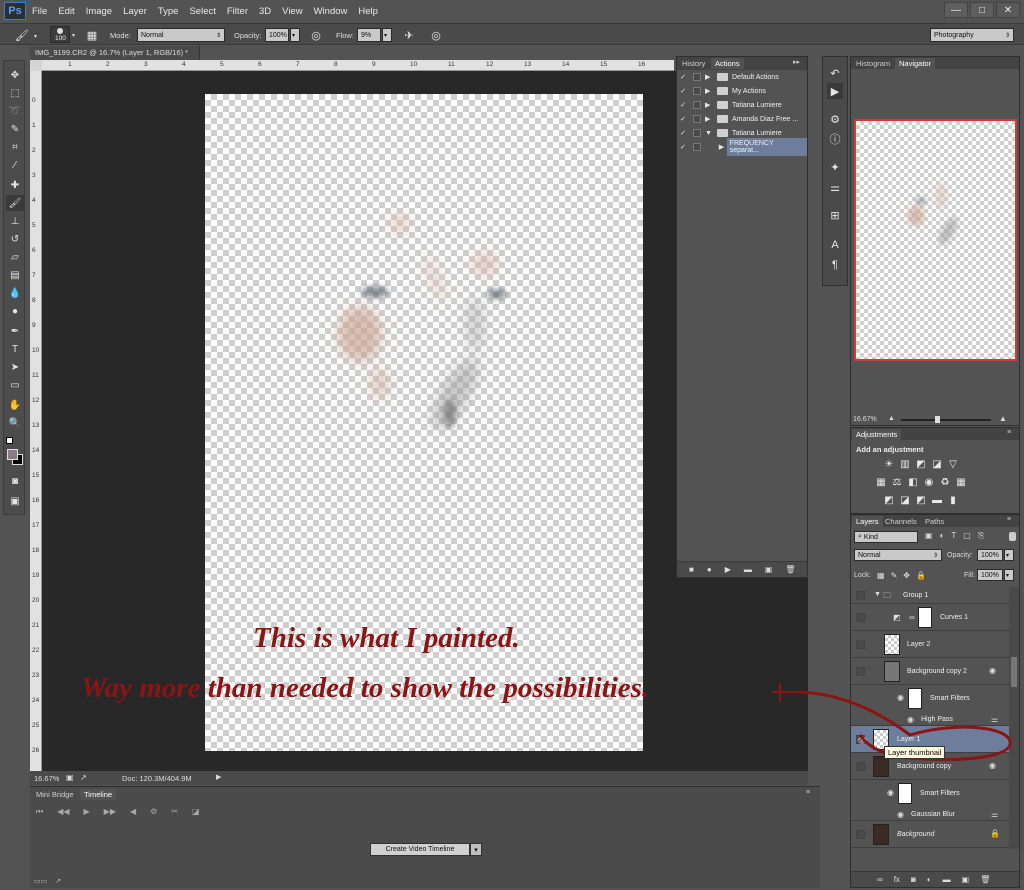  I want to click on settings-icon: ⚙, so click(153, 812).